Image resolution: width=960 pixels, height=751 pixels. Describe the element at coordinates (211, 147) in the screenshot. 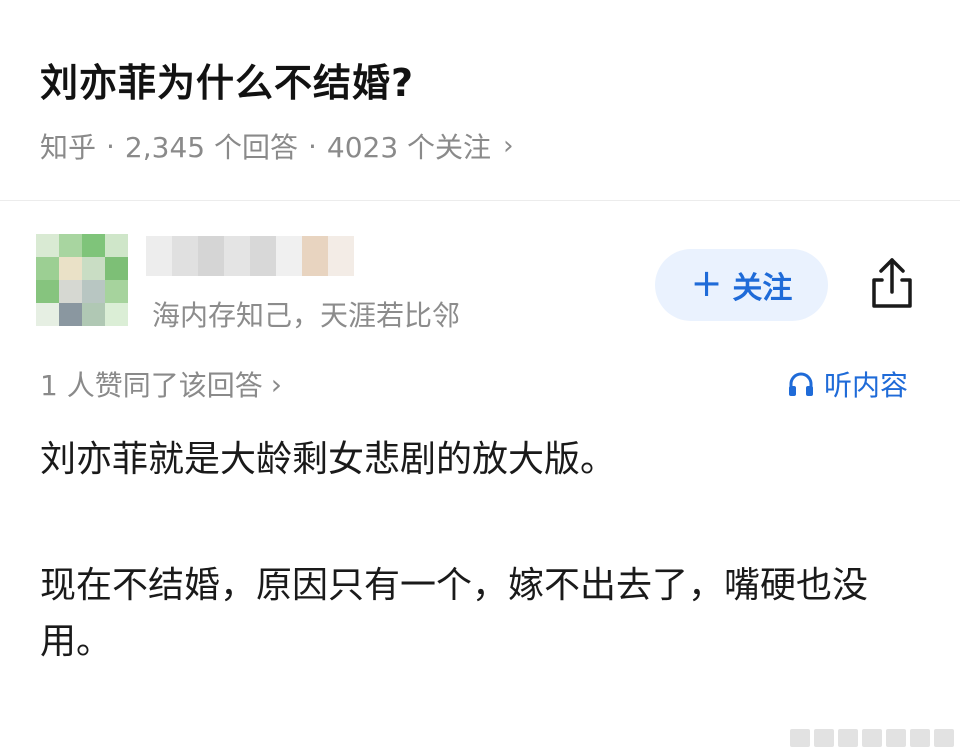

I see `answers-count: 2,345 个回答` at that location.